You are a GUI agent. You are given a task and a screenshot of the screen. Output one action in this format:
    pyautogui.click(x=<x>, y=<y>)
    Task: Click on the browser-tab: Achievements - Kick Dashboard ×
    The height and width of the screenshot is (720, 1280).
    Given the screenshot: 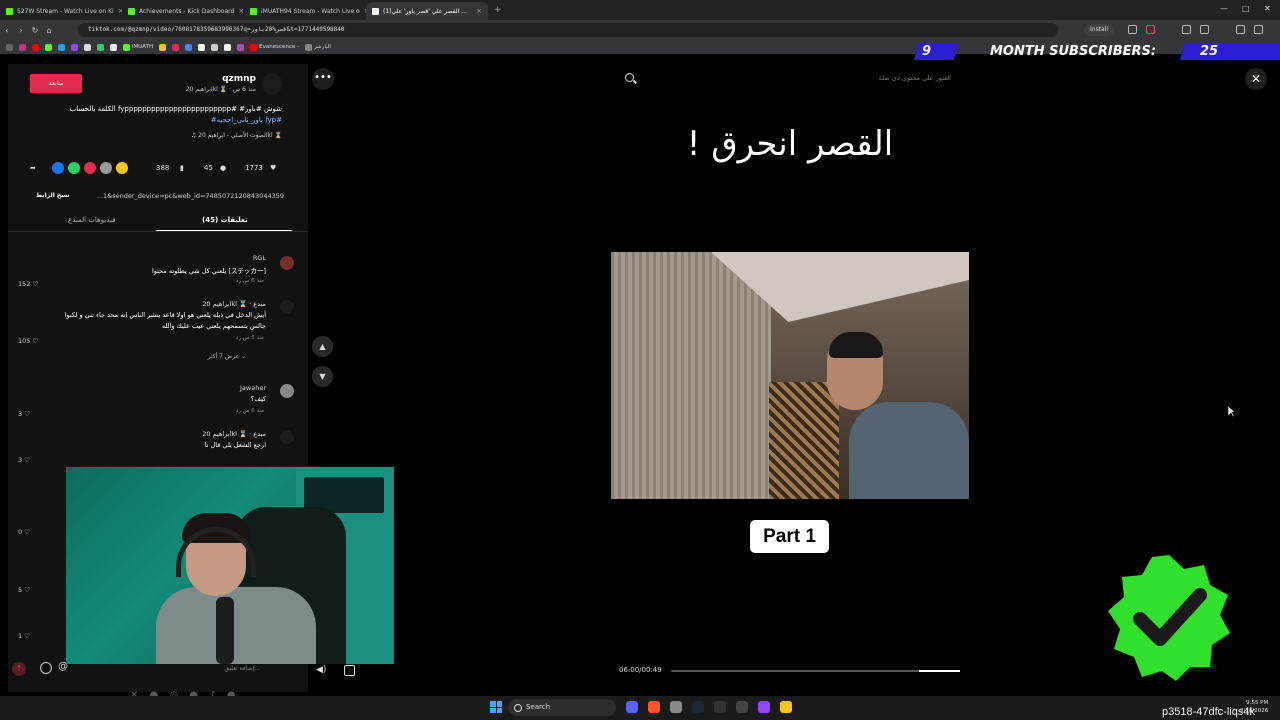 What is the action you would take?
    pyautogui.click(x=183, y=11)
    